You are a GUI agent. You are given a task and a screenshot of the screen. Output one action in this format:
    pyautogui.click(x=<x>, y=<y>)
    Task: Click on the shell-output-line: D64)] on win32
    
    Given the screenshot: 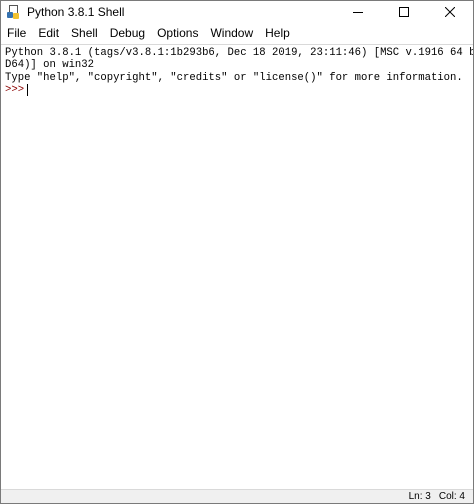 What is the action you would take?
    pyautogui.click(x=50, y=65)
    